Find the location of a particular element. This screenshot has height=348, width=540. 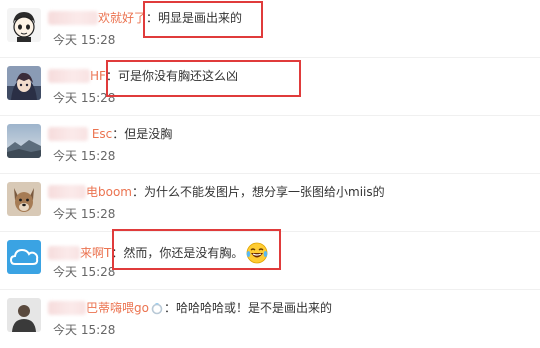

dog-avatar-icon is located at coordinates (24, 199).